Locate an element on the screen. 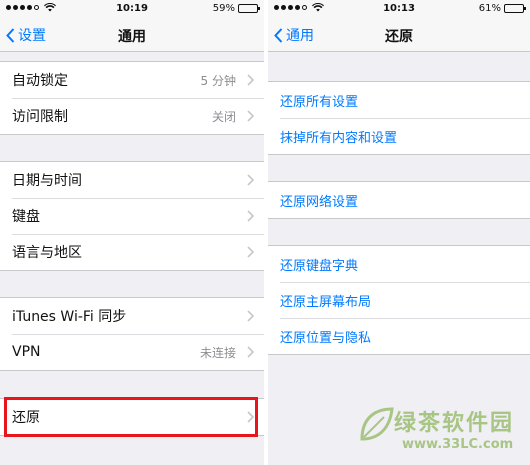 Image resolution: width=530 pixels, height=465 pixels. row-label: 还原位置与隐私 is located at coordinates (326, 338).